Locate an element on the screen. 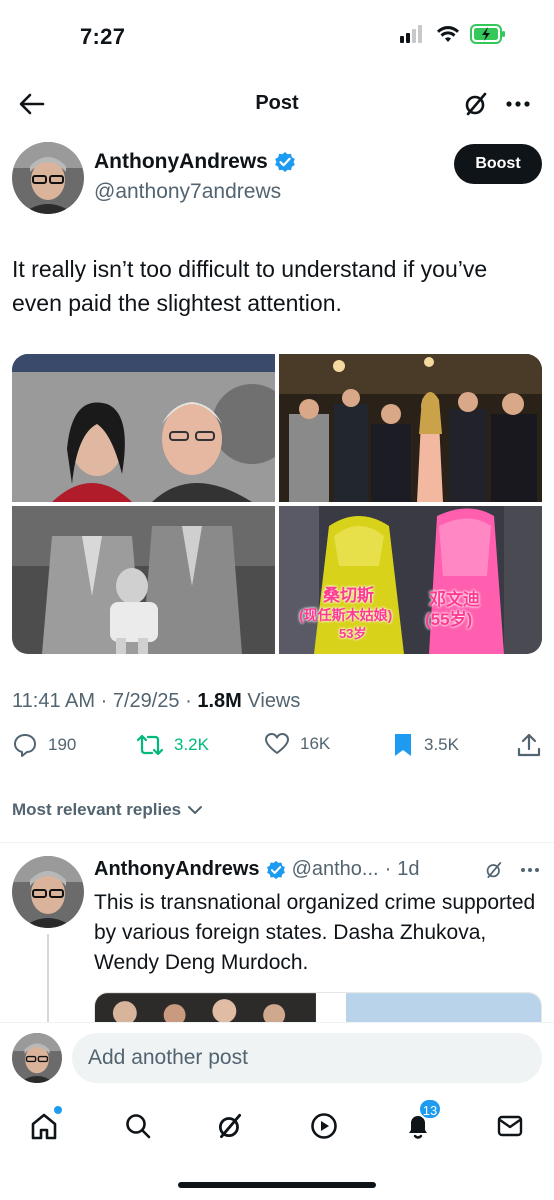  reply-count: 190 is located at coordinates (62, 744).